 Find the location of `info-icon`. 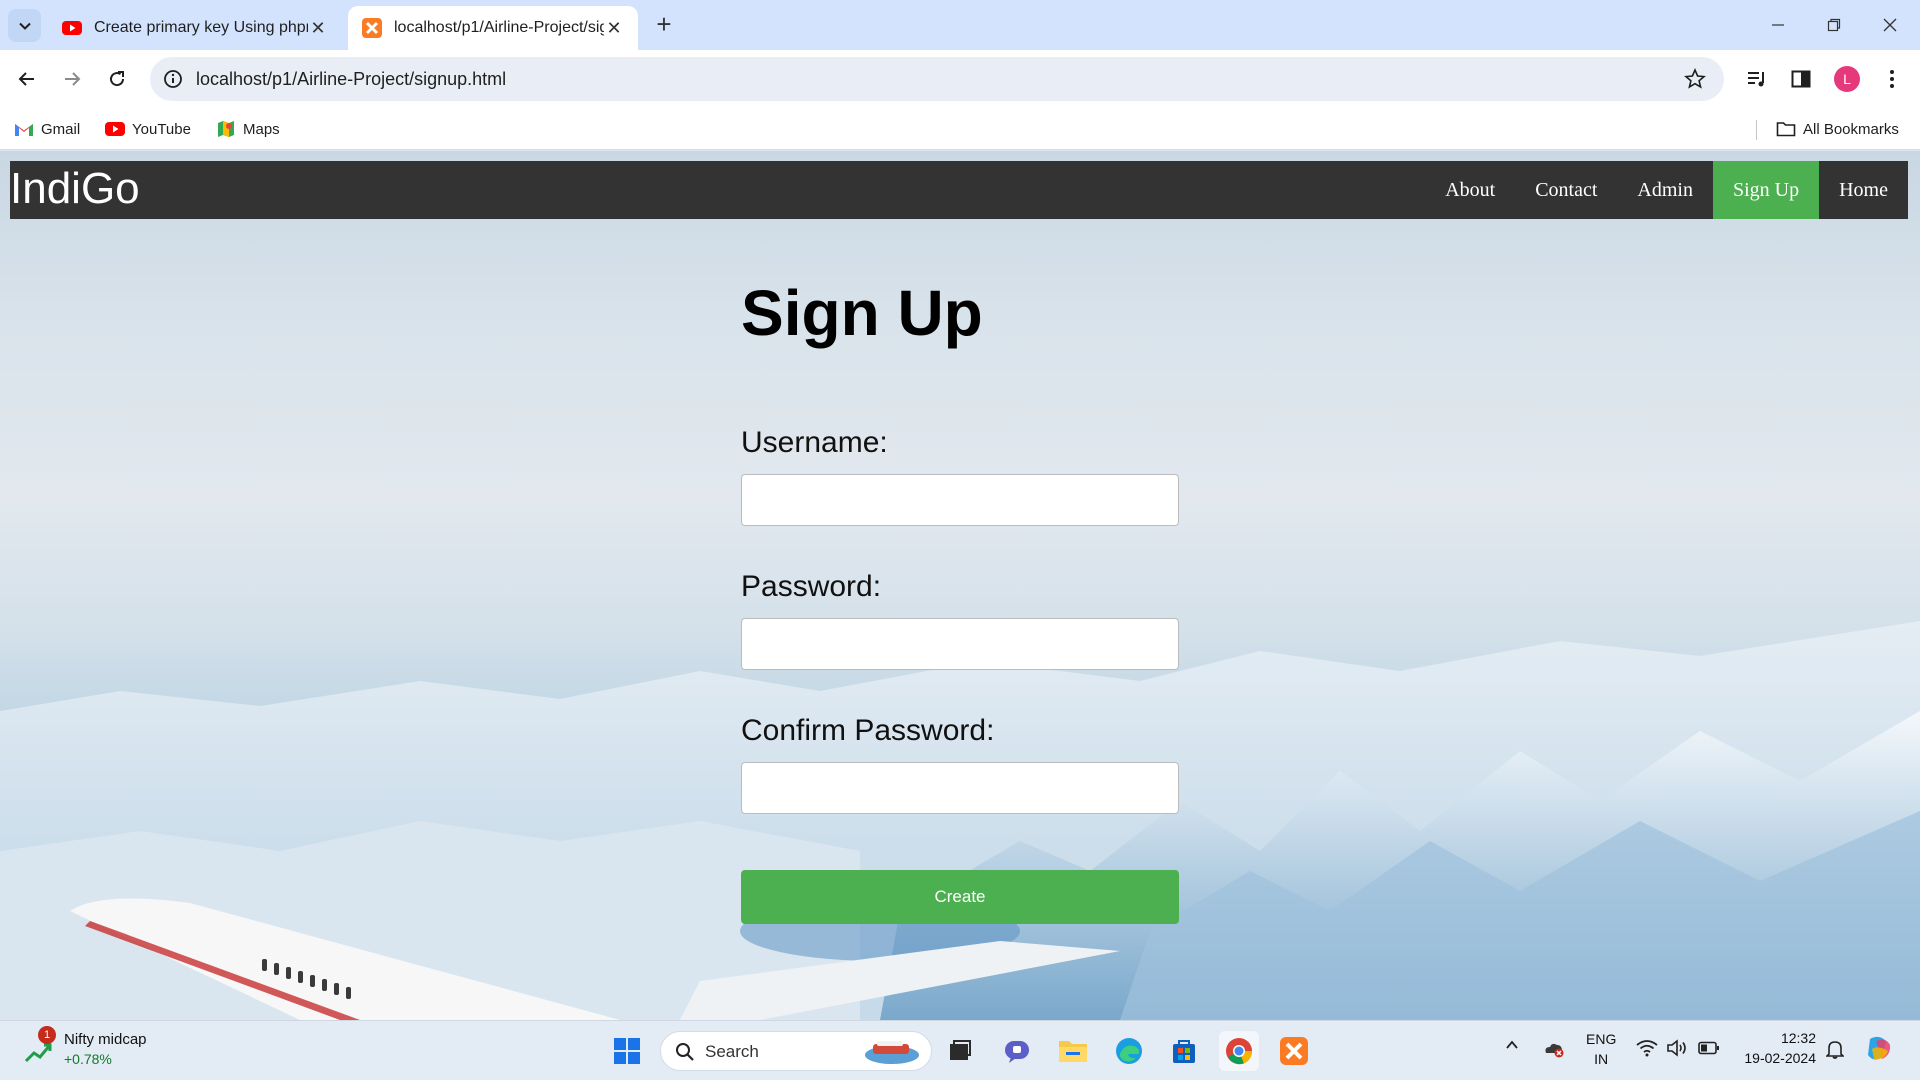

info-icon is located at coordinates (173, 79).